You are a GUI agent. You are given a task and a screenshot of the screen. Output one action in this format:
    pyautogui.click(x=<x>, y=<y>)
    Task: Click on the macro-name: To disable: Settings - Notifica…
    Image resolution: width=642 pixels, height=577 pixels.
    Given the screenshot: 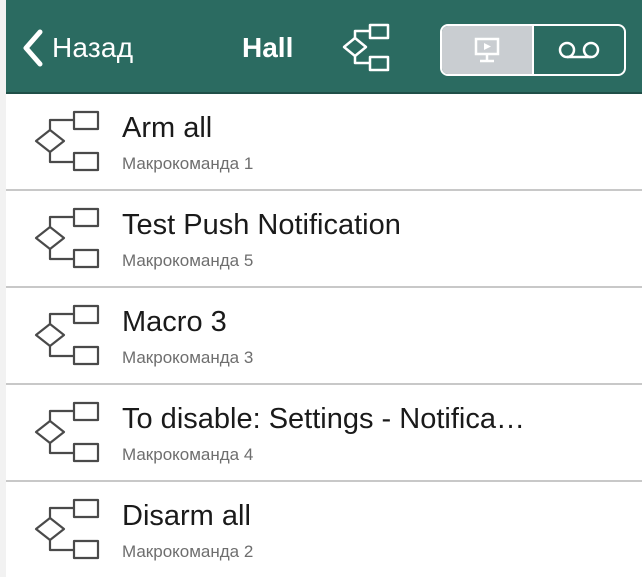 What is the action you would take?
    pyautogui.click(x=323, y=419)
    